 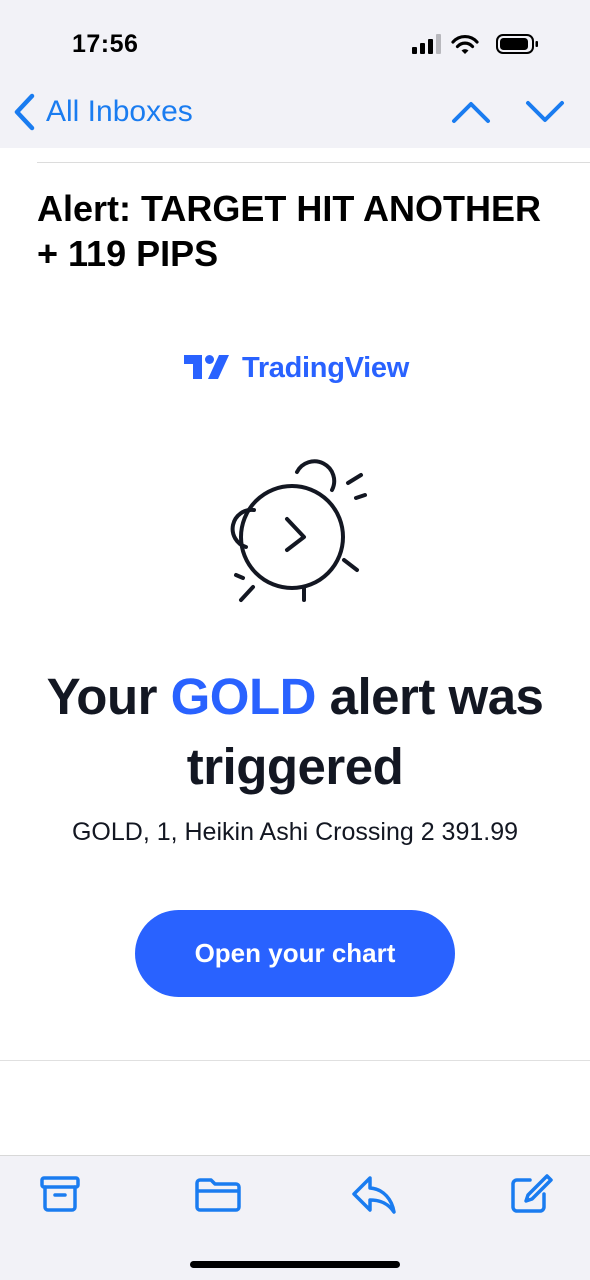 I want to click on back-label: All Inboxes, so click(x=119, y=111).